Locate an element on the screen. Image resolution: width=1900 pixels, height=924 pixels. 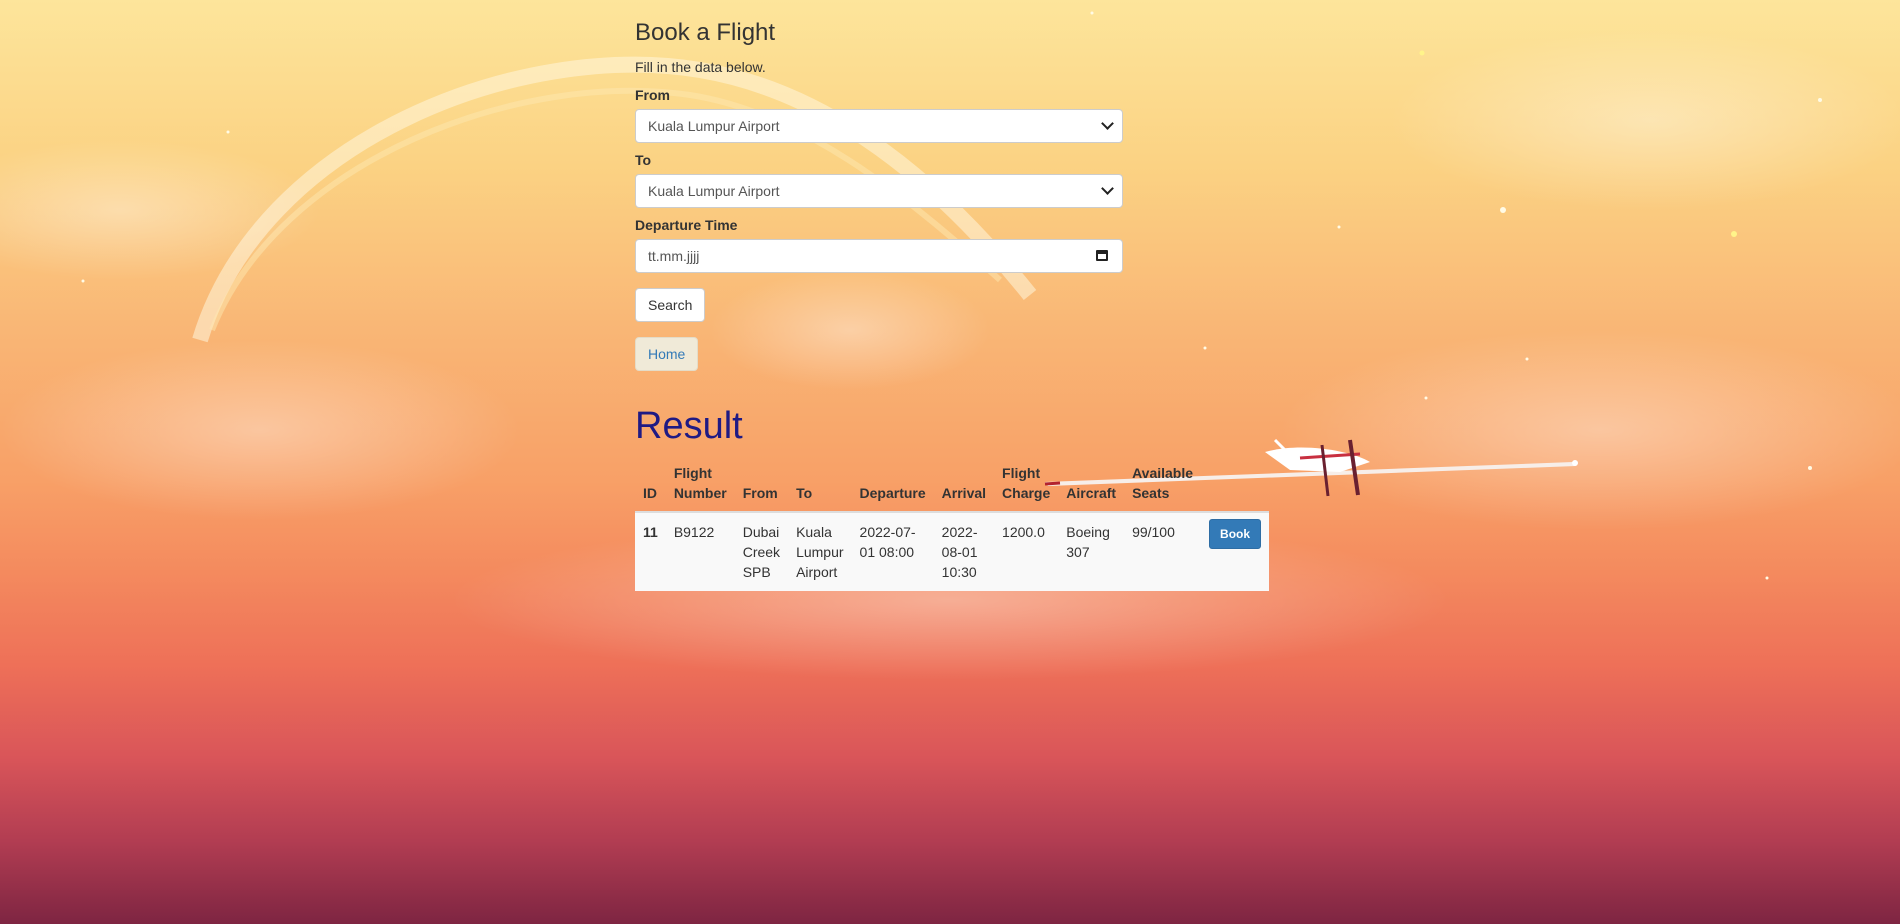
col-to: To is located at coordinates (804, 493).